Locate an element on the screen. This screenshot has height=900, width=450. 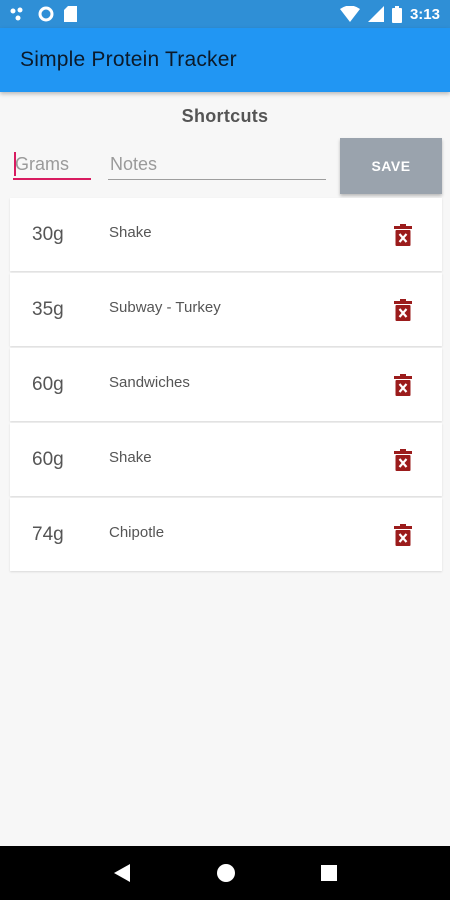
circle-notification-icon is located at coordinates (46, 14).